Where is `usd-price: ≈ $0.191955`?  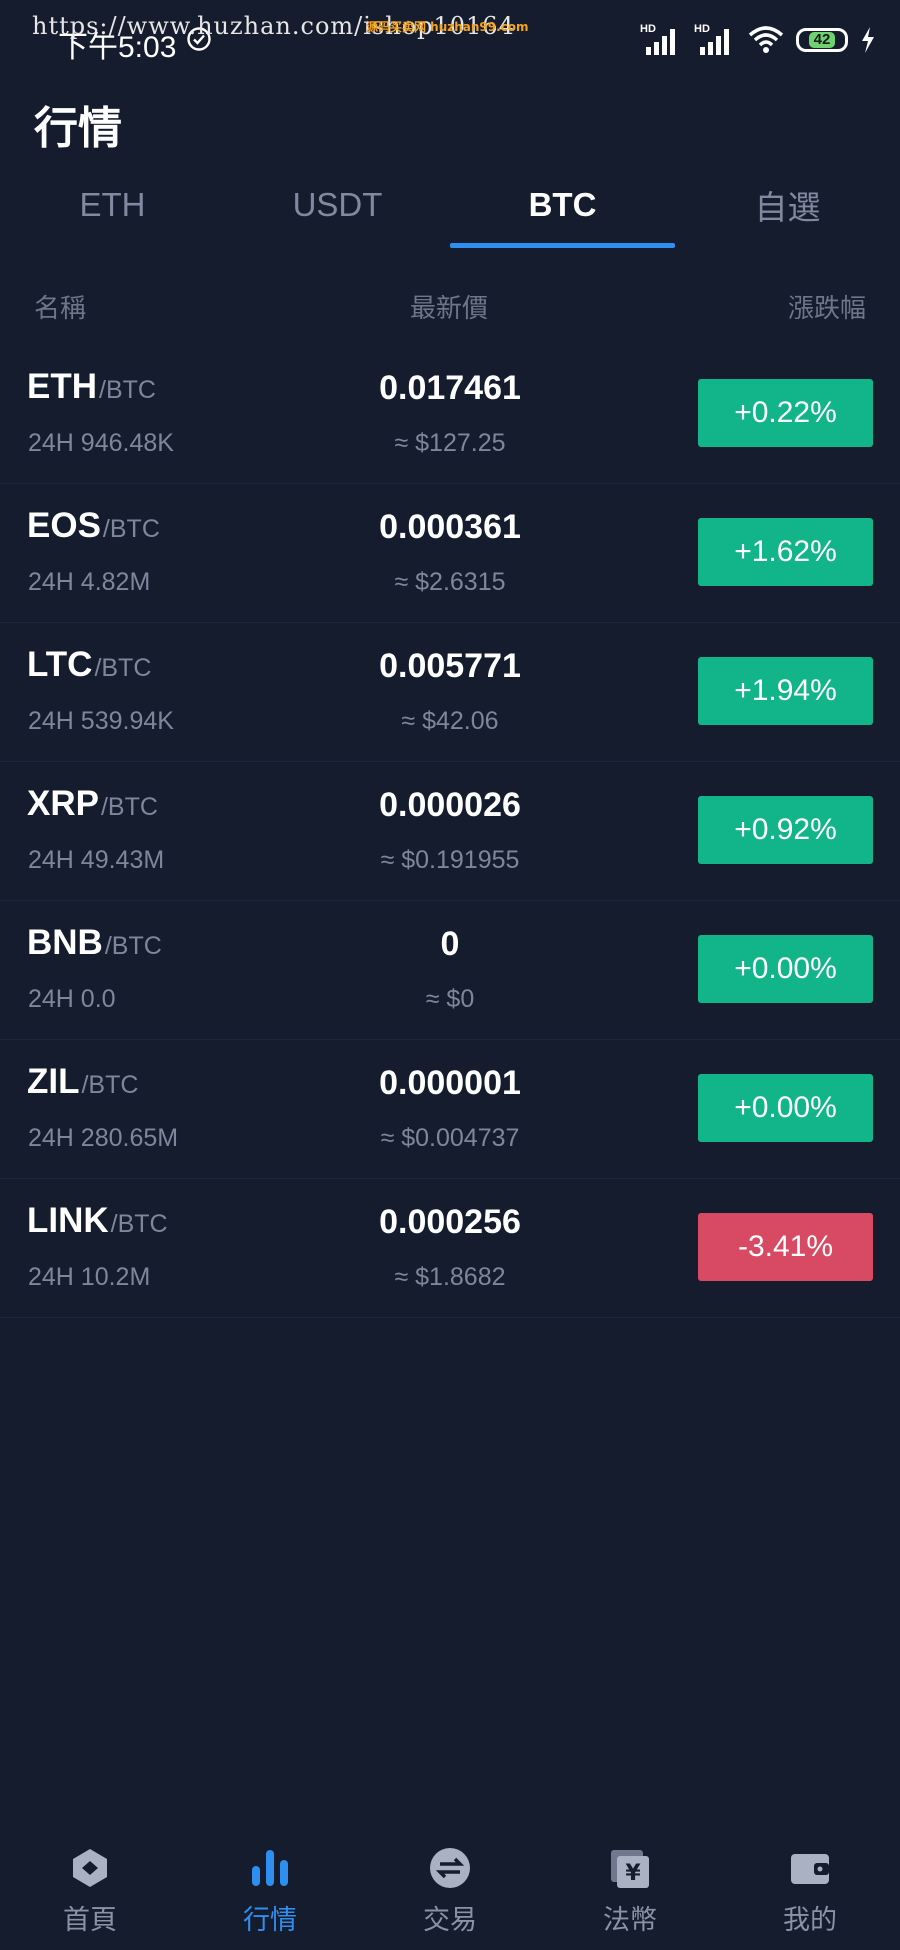
usd-price: ≈ $0.191955 is located at coordinates (450, 860).